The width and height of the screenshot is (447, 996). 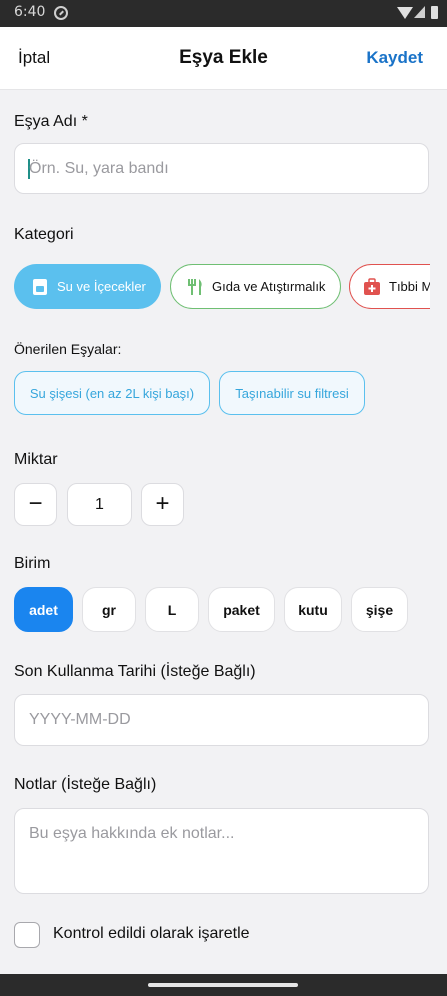 What do you see at coordinates (269, 286) in the screenshot?
I see `category-chip-label: Gıda ve Atıştırmalık` at bounding box center [269, 286].